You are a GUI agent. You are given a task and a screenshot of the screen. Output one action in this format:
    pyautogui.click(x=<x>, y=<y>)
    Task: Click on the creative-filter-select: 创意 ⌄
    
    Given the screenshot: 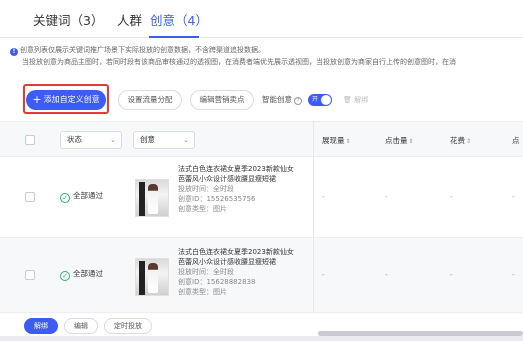 What is the action you would take?
    pyautogui.click(x=164, y=140)
    